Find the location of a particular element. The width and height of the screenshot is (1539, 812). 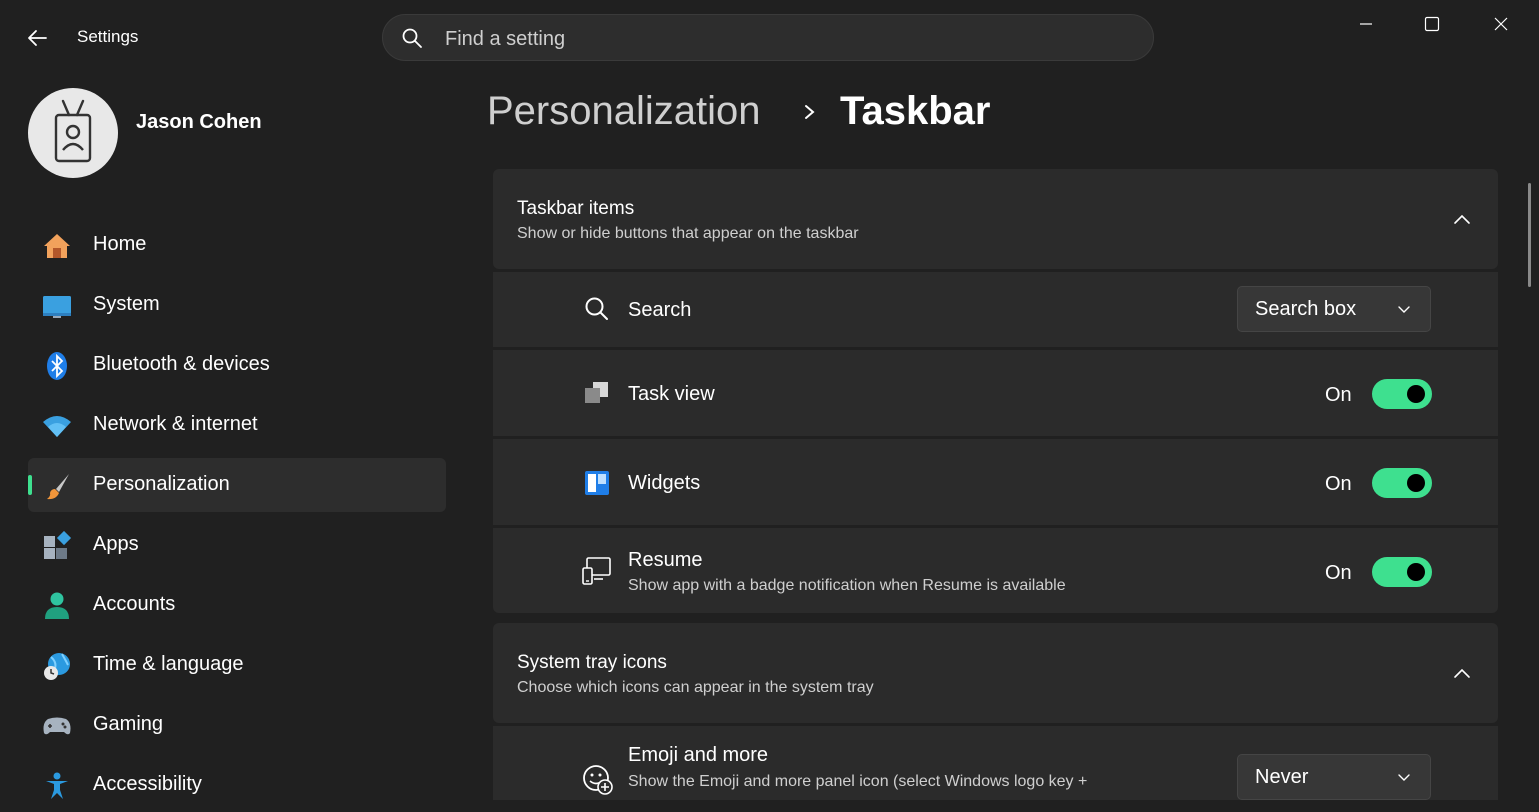

search-input is located at coordinates (785, 39).